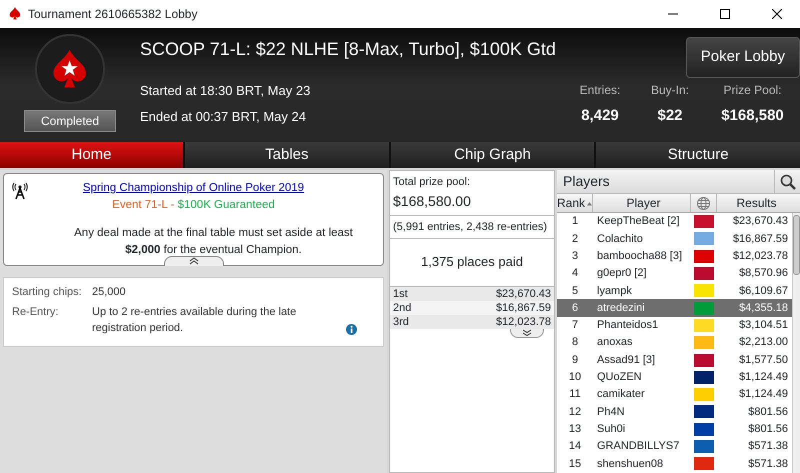 The height and width of the screenshot is (473, 800). Describe the element at coordinates (763, 274) in the screenshot. I see `result-amount: $8,570.96` at that location.